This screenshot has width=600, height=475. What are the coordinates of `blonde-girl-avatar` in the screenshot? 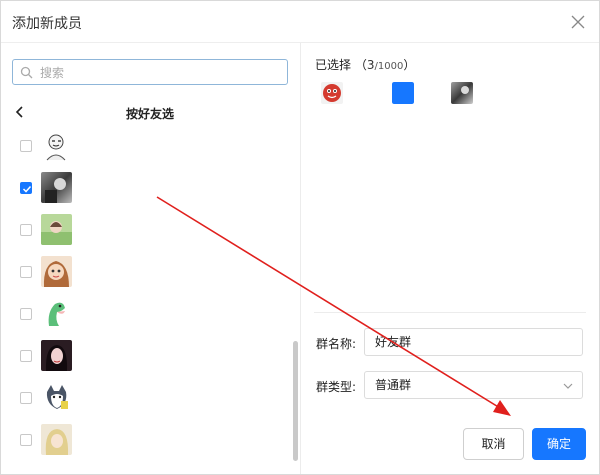 It's located at (56, 439).